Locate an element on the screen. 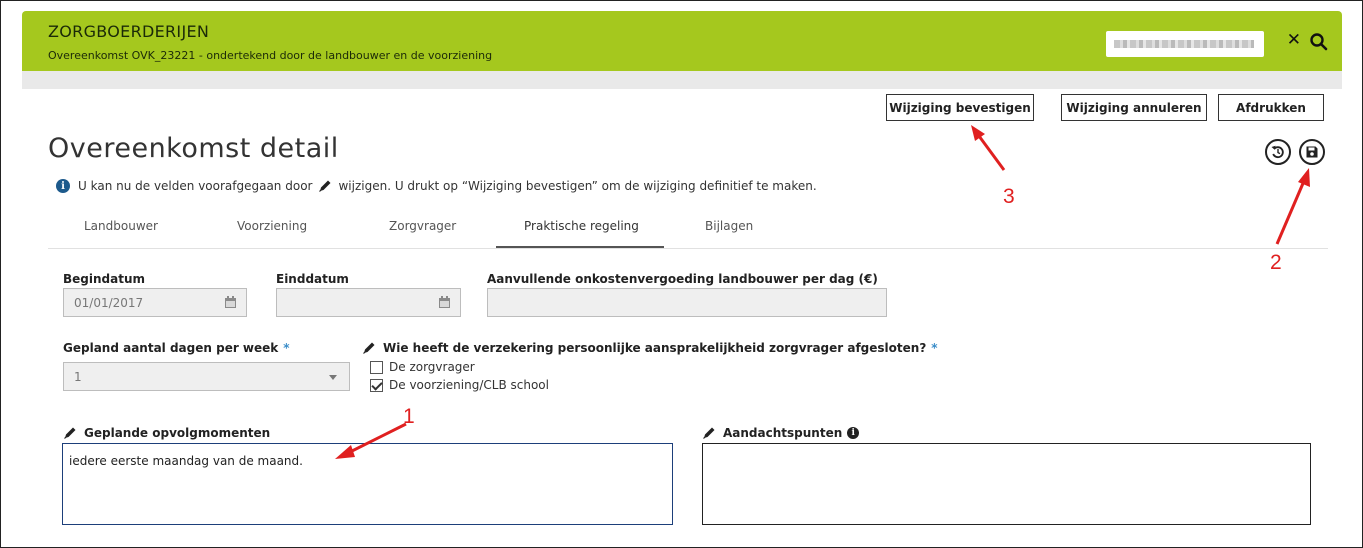  aandacht-textarea is located at coordinates (1006, 484).